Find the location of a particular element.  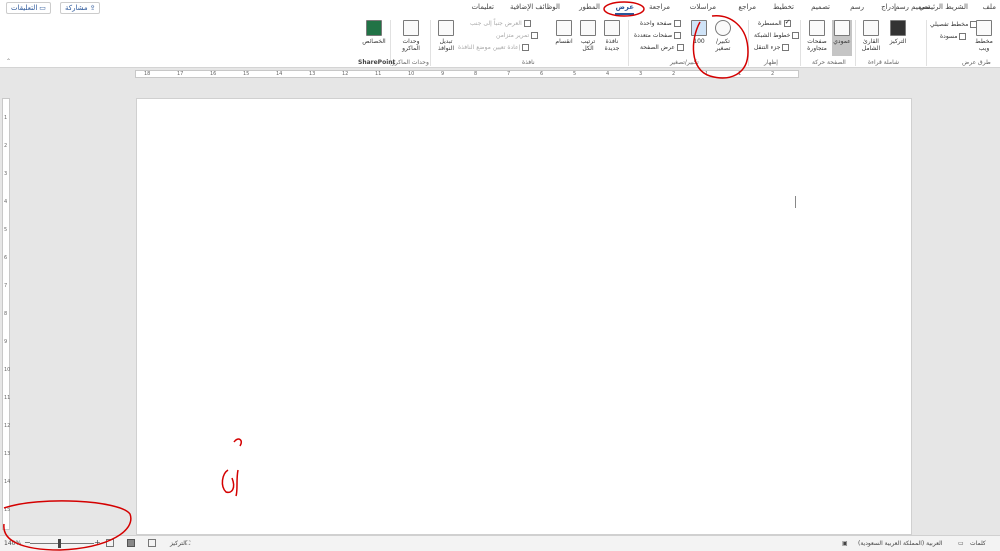

zoom-slider-thumb is located at coordinates (59, 543).